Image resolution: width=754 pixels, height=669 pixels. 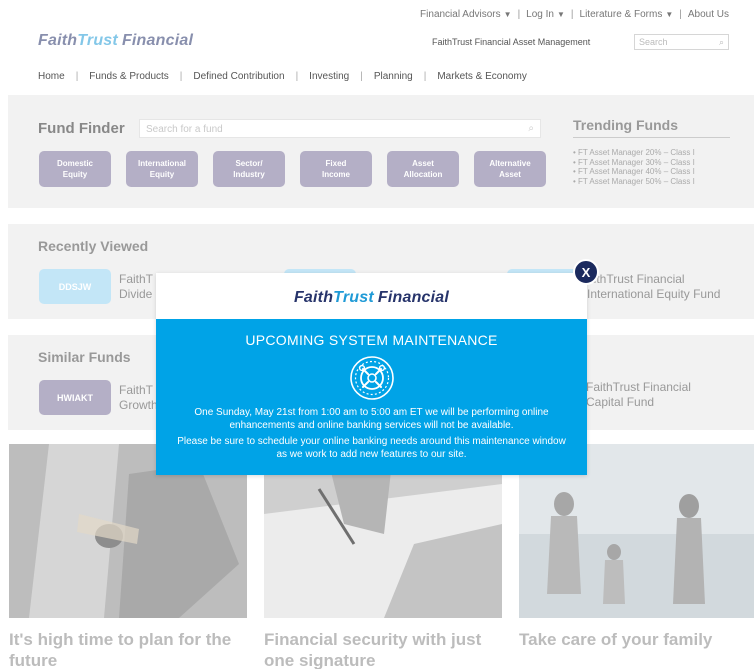 What do you see at coordinates (129, 649) in the screenshot?
I see `promo-caption-plan: It's high time to plan for the future` at bounding box center [129, 649].